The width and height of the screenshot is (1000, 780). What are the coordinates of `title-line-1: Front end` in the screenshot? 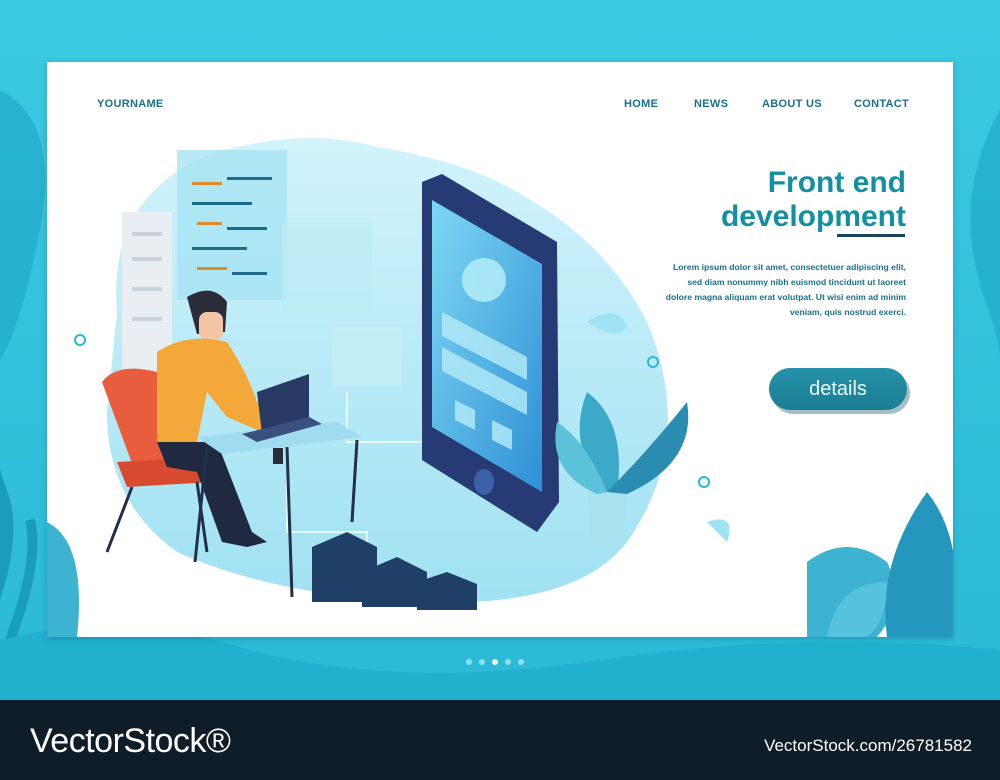 It's located at (836, 182).